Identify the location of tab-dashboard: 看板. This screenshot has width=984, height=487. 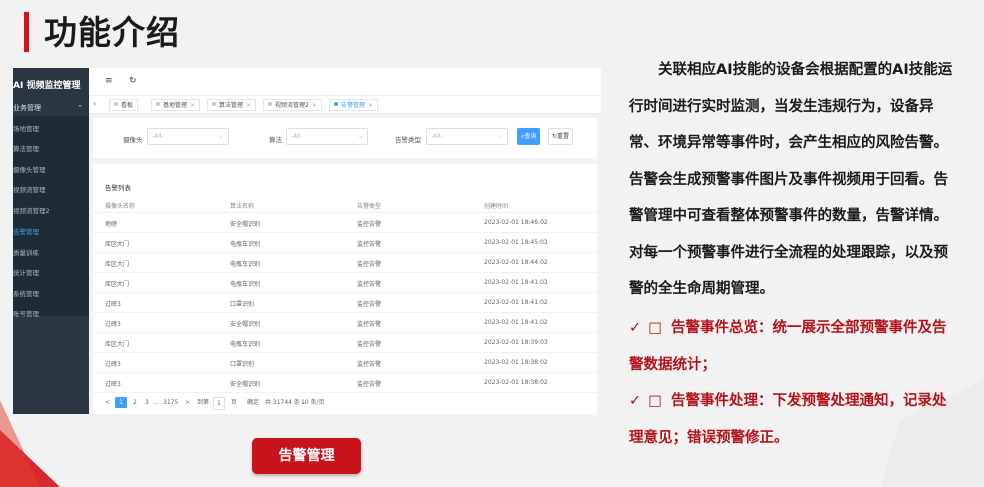
(124, 105).